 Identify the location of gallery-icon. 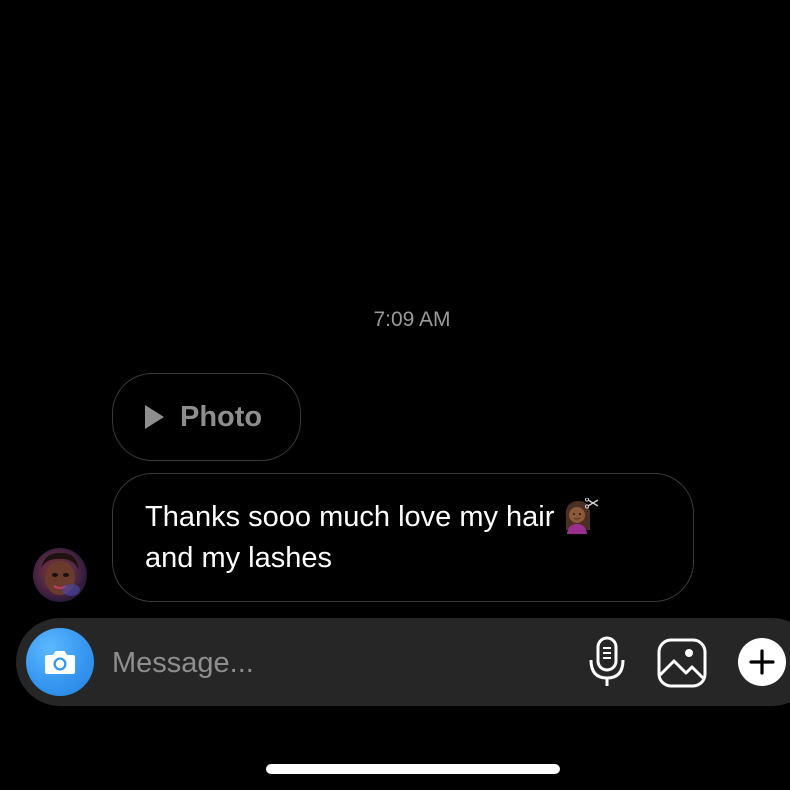
(682, 663).